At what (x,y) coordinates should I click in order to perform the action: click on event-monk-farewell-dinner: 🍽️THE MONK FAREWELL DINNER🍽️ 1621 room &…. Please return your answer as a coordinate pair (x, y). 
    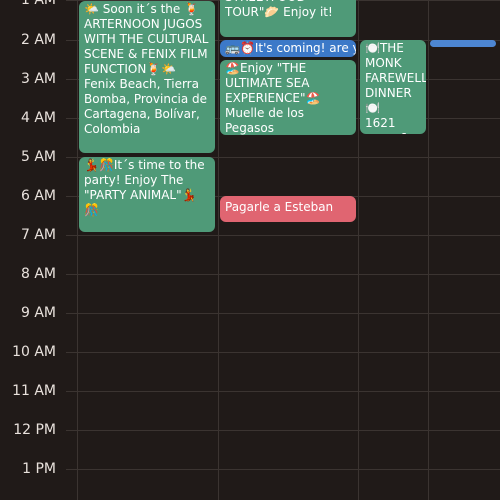
    Looking at the image, I should click on (393, 87).